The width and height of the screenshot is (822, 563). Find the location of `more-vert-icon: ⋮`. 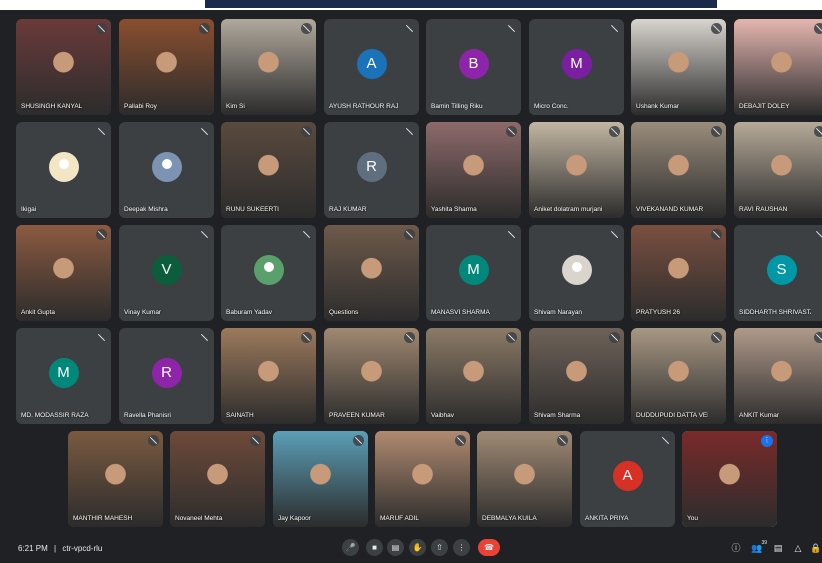

more-vert-icon: ⋮ is located at coordinates (461, 547).